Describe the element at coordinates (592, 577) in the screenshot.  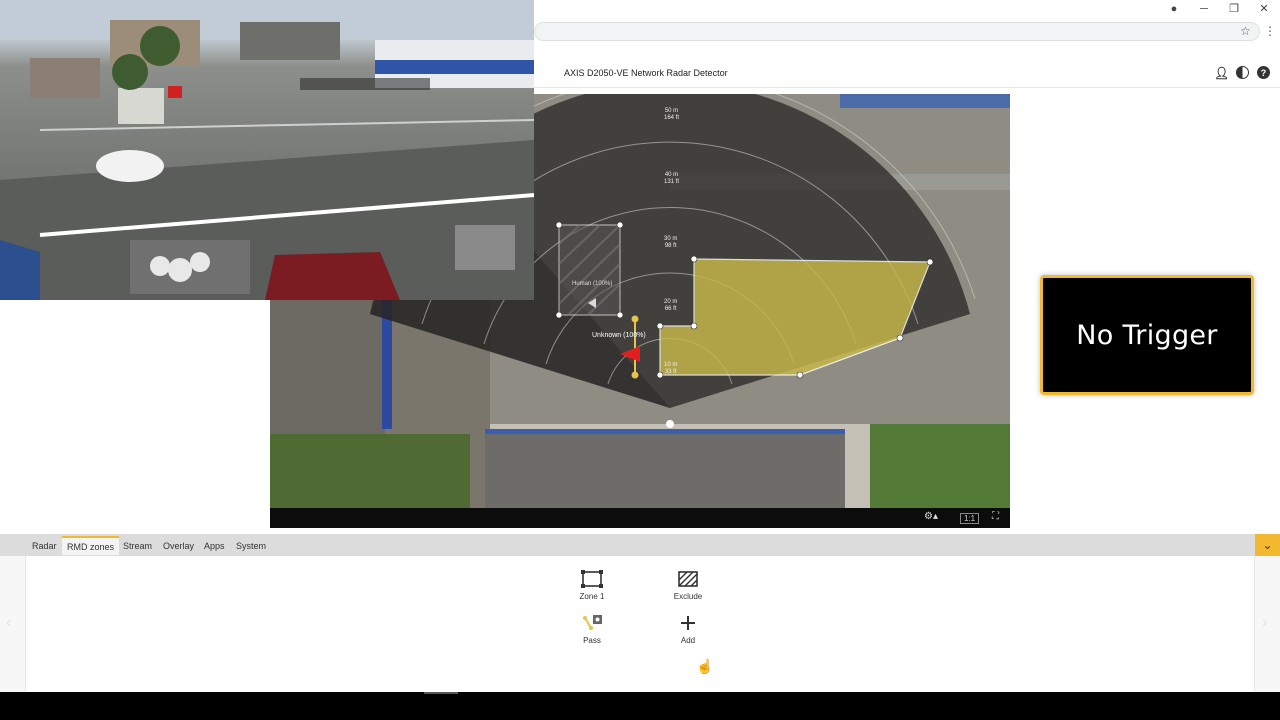
I see `zone-rectangle-icon` at that location.